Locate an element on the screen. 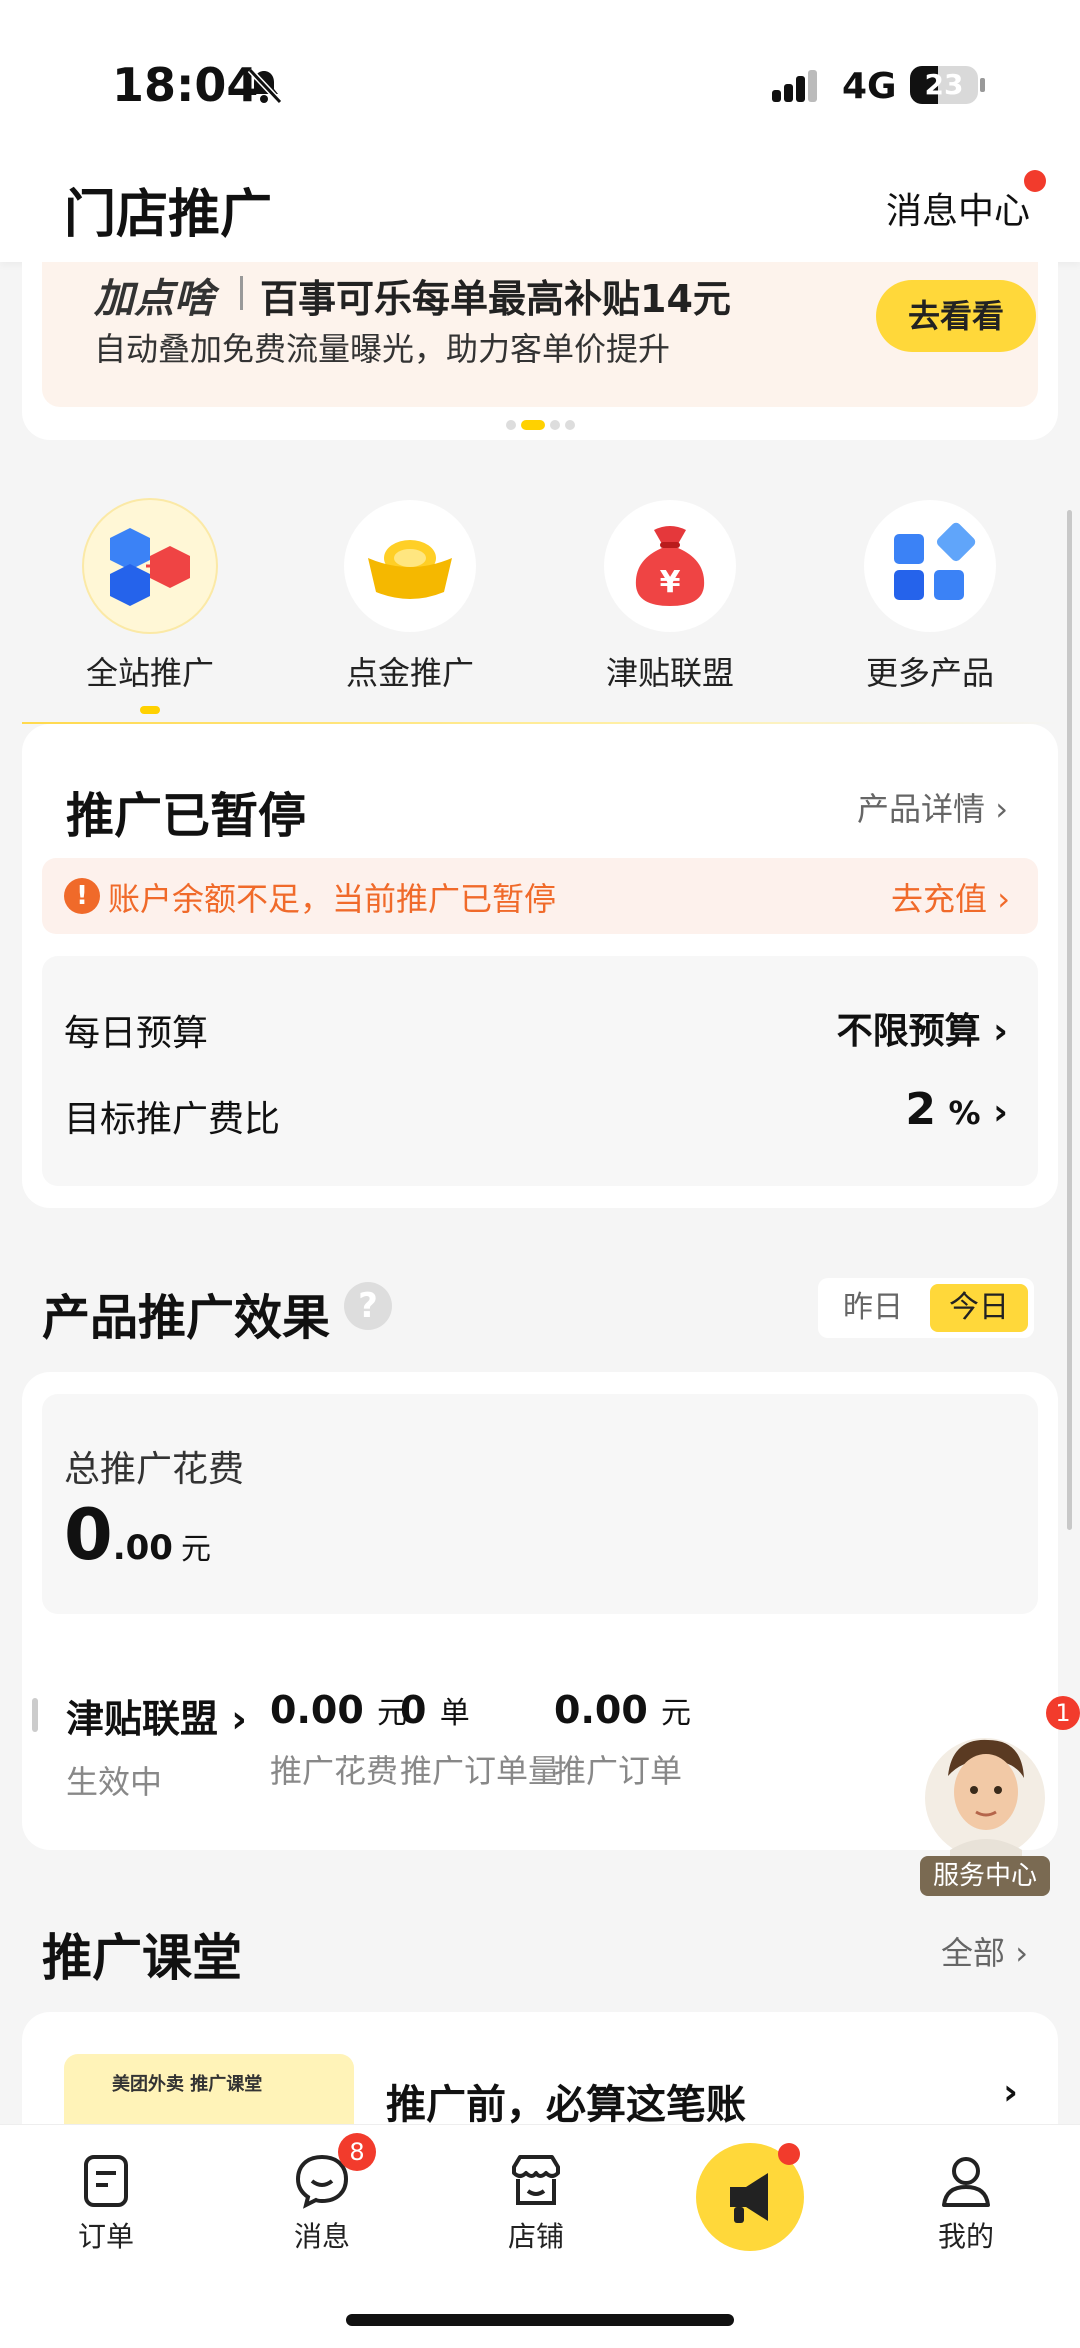  service-center-button: 服务中心 is located at coordinates (985, 1809).